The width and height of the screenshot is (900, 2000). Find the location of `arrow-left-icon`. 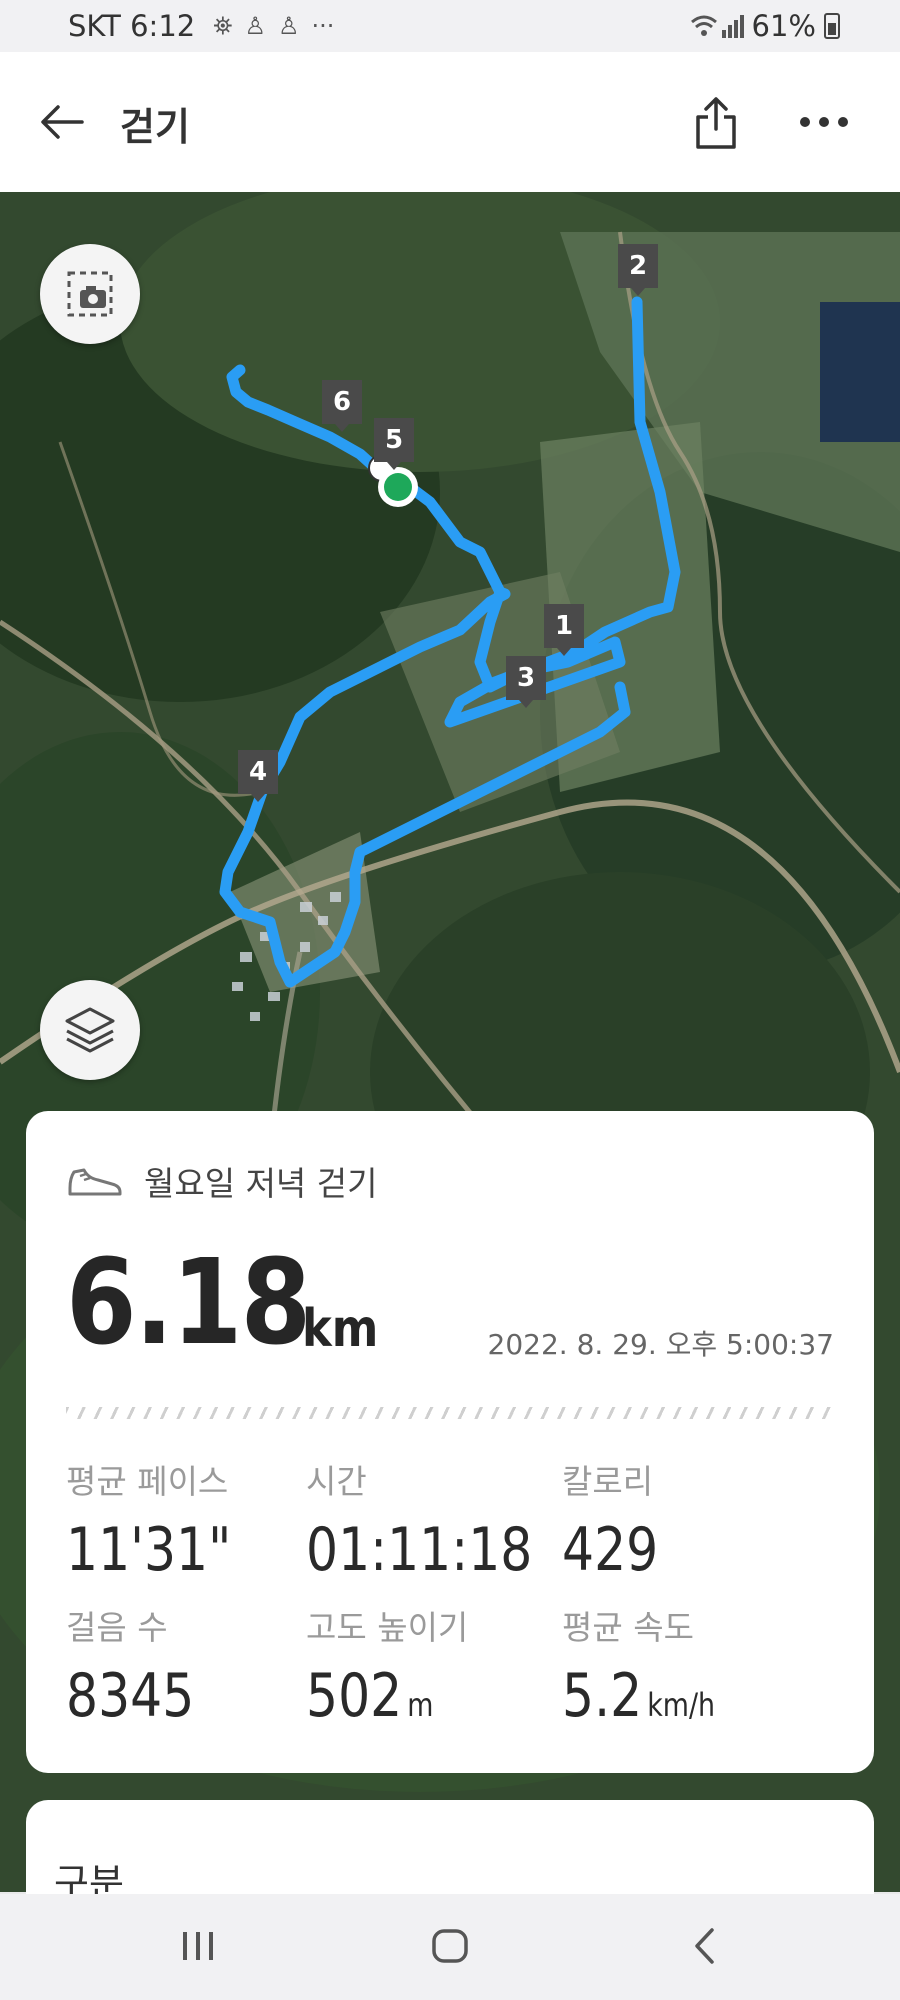

arrow-left-icon is located at coordinates (62, 122).